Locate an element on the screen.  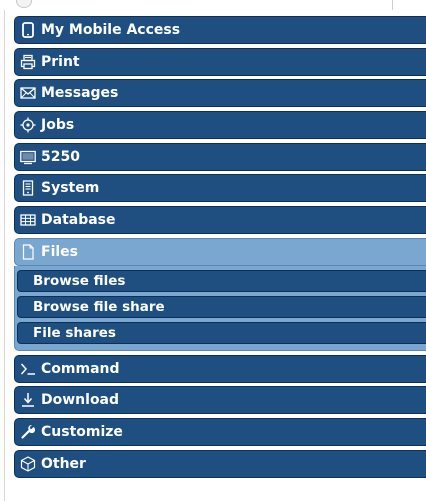
menu-item-jobs: Jobs is located at coordinates (220, 125).